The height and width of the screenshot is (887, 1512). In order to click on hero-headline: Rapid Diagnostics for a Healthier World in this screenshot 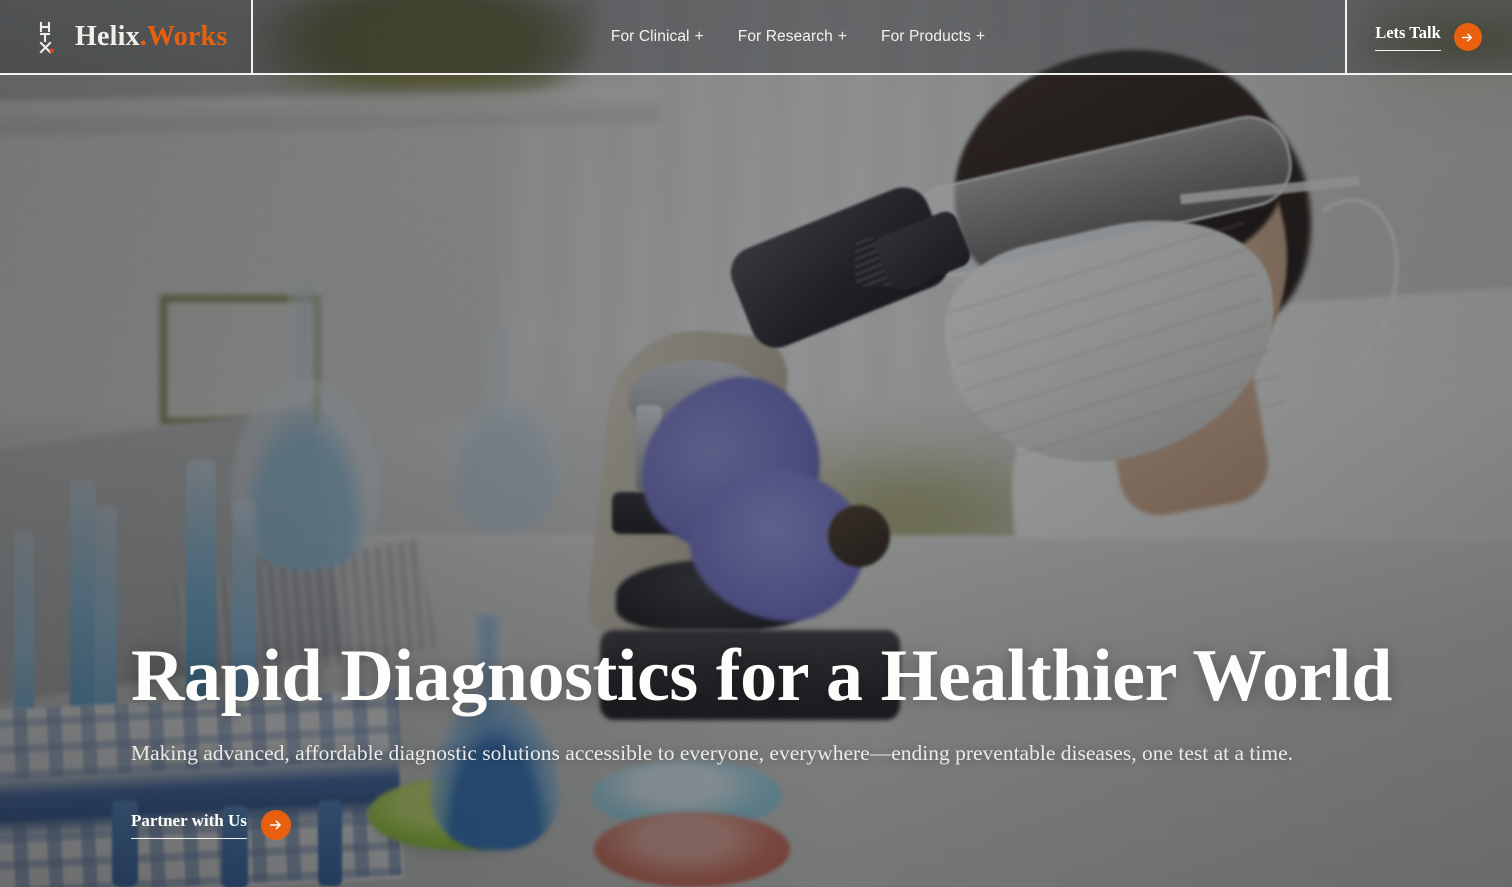, I will do `click(761, 676)`.